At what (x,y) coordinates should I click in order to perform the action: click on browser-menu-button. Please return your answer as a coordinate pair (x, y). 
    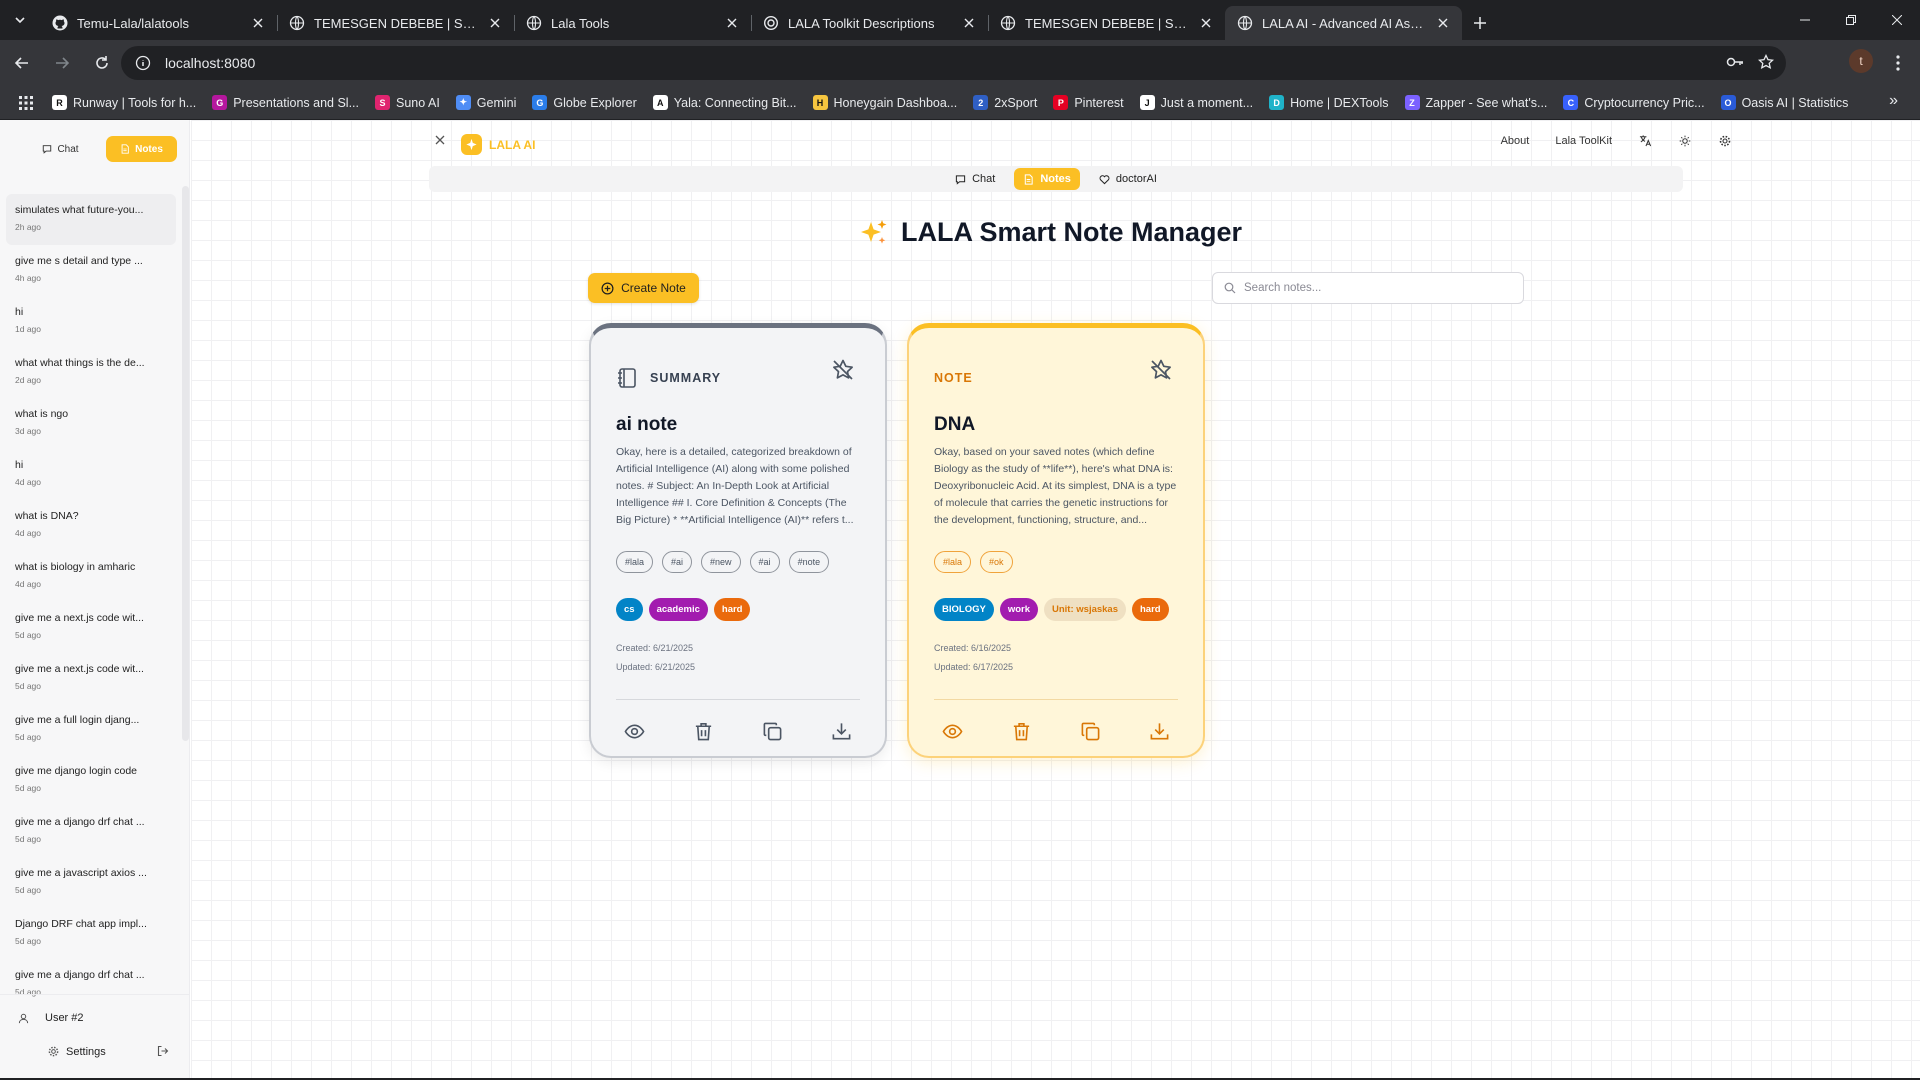
    Looking at the image, I should click on (1898, 63).